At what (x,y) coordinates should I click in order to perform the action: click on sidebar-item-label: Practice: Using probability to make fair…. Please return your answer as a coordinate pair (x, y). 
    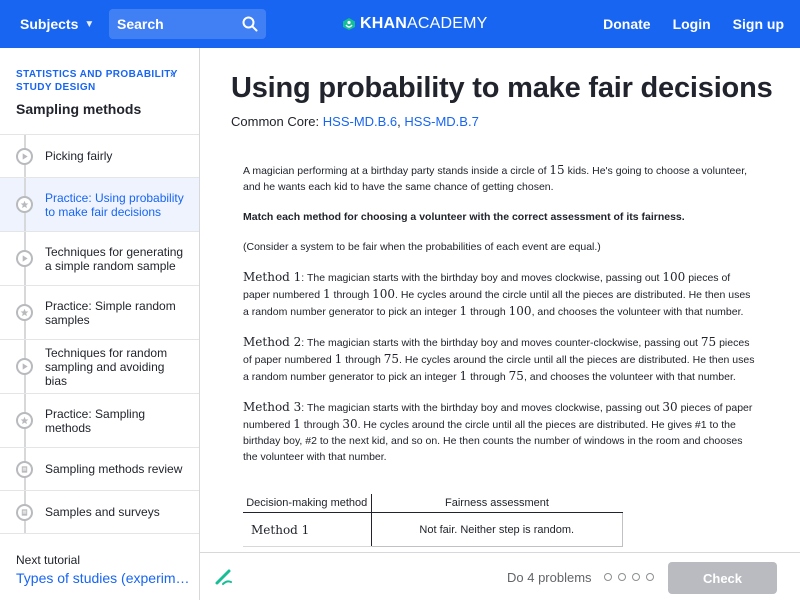
    Looking at the image, I should click on (114, 204).